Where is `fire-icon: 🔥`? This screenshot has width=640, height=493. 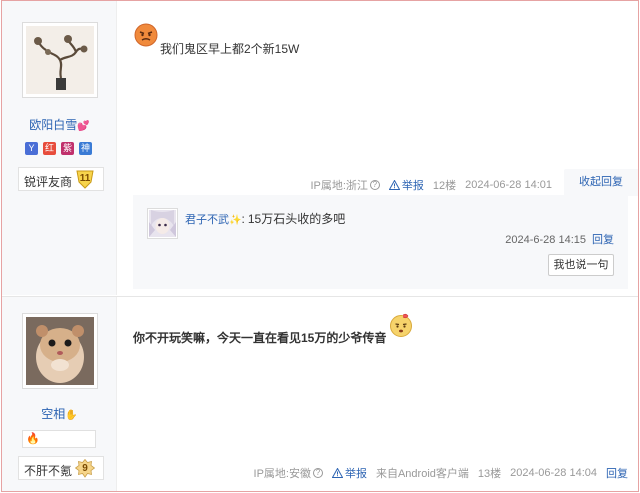 fire-icon: 🔥 is located at coordinates (33, 439).